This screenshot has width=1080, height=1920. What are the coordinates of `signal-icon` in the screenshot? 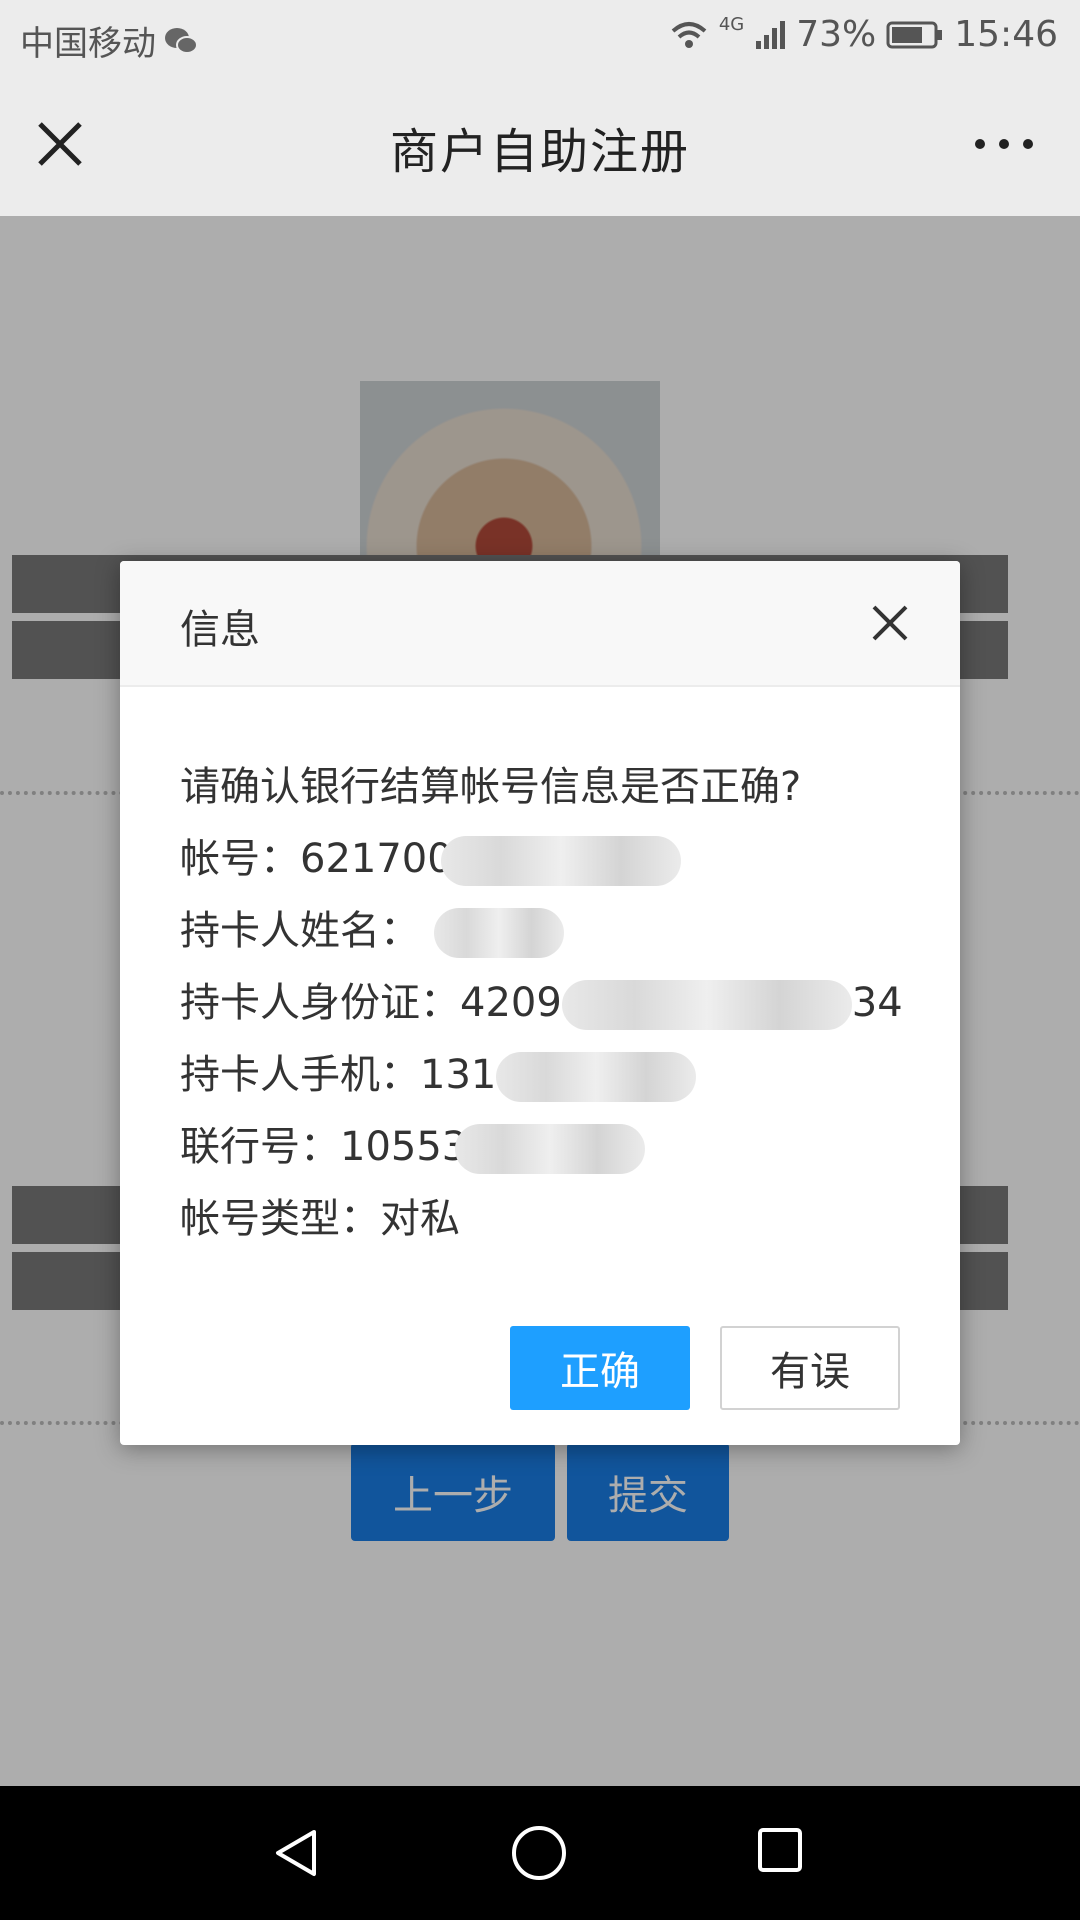 It's located at (771, 34).